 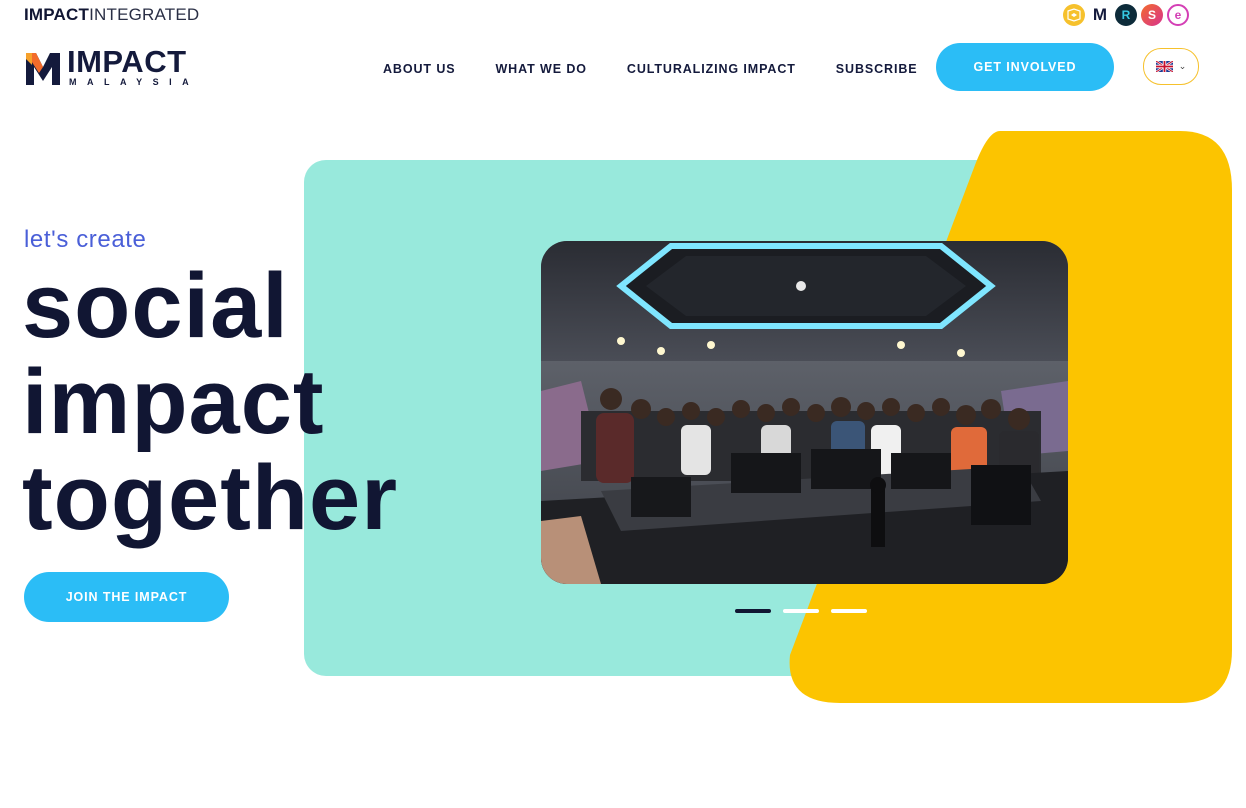 What do you see at coordinates (127, 61) in the screenshot?
I see `logo-title: IMPACT` at bounding box center [127, 61].